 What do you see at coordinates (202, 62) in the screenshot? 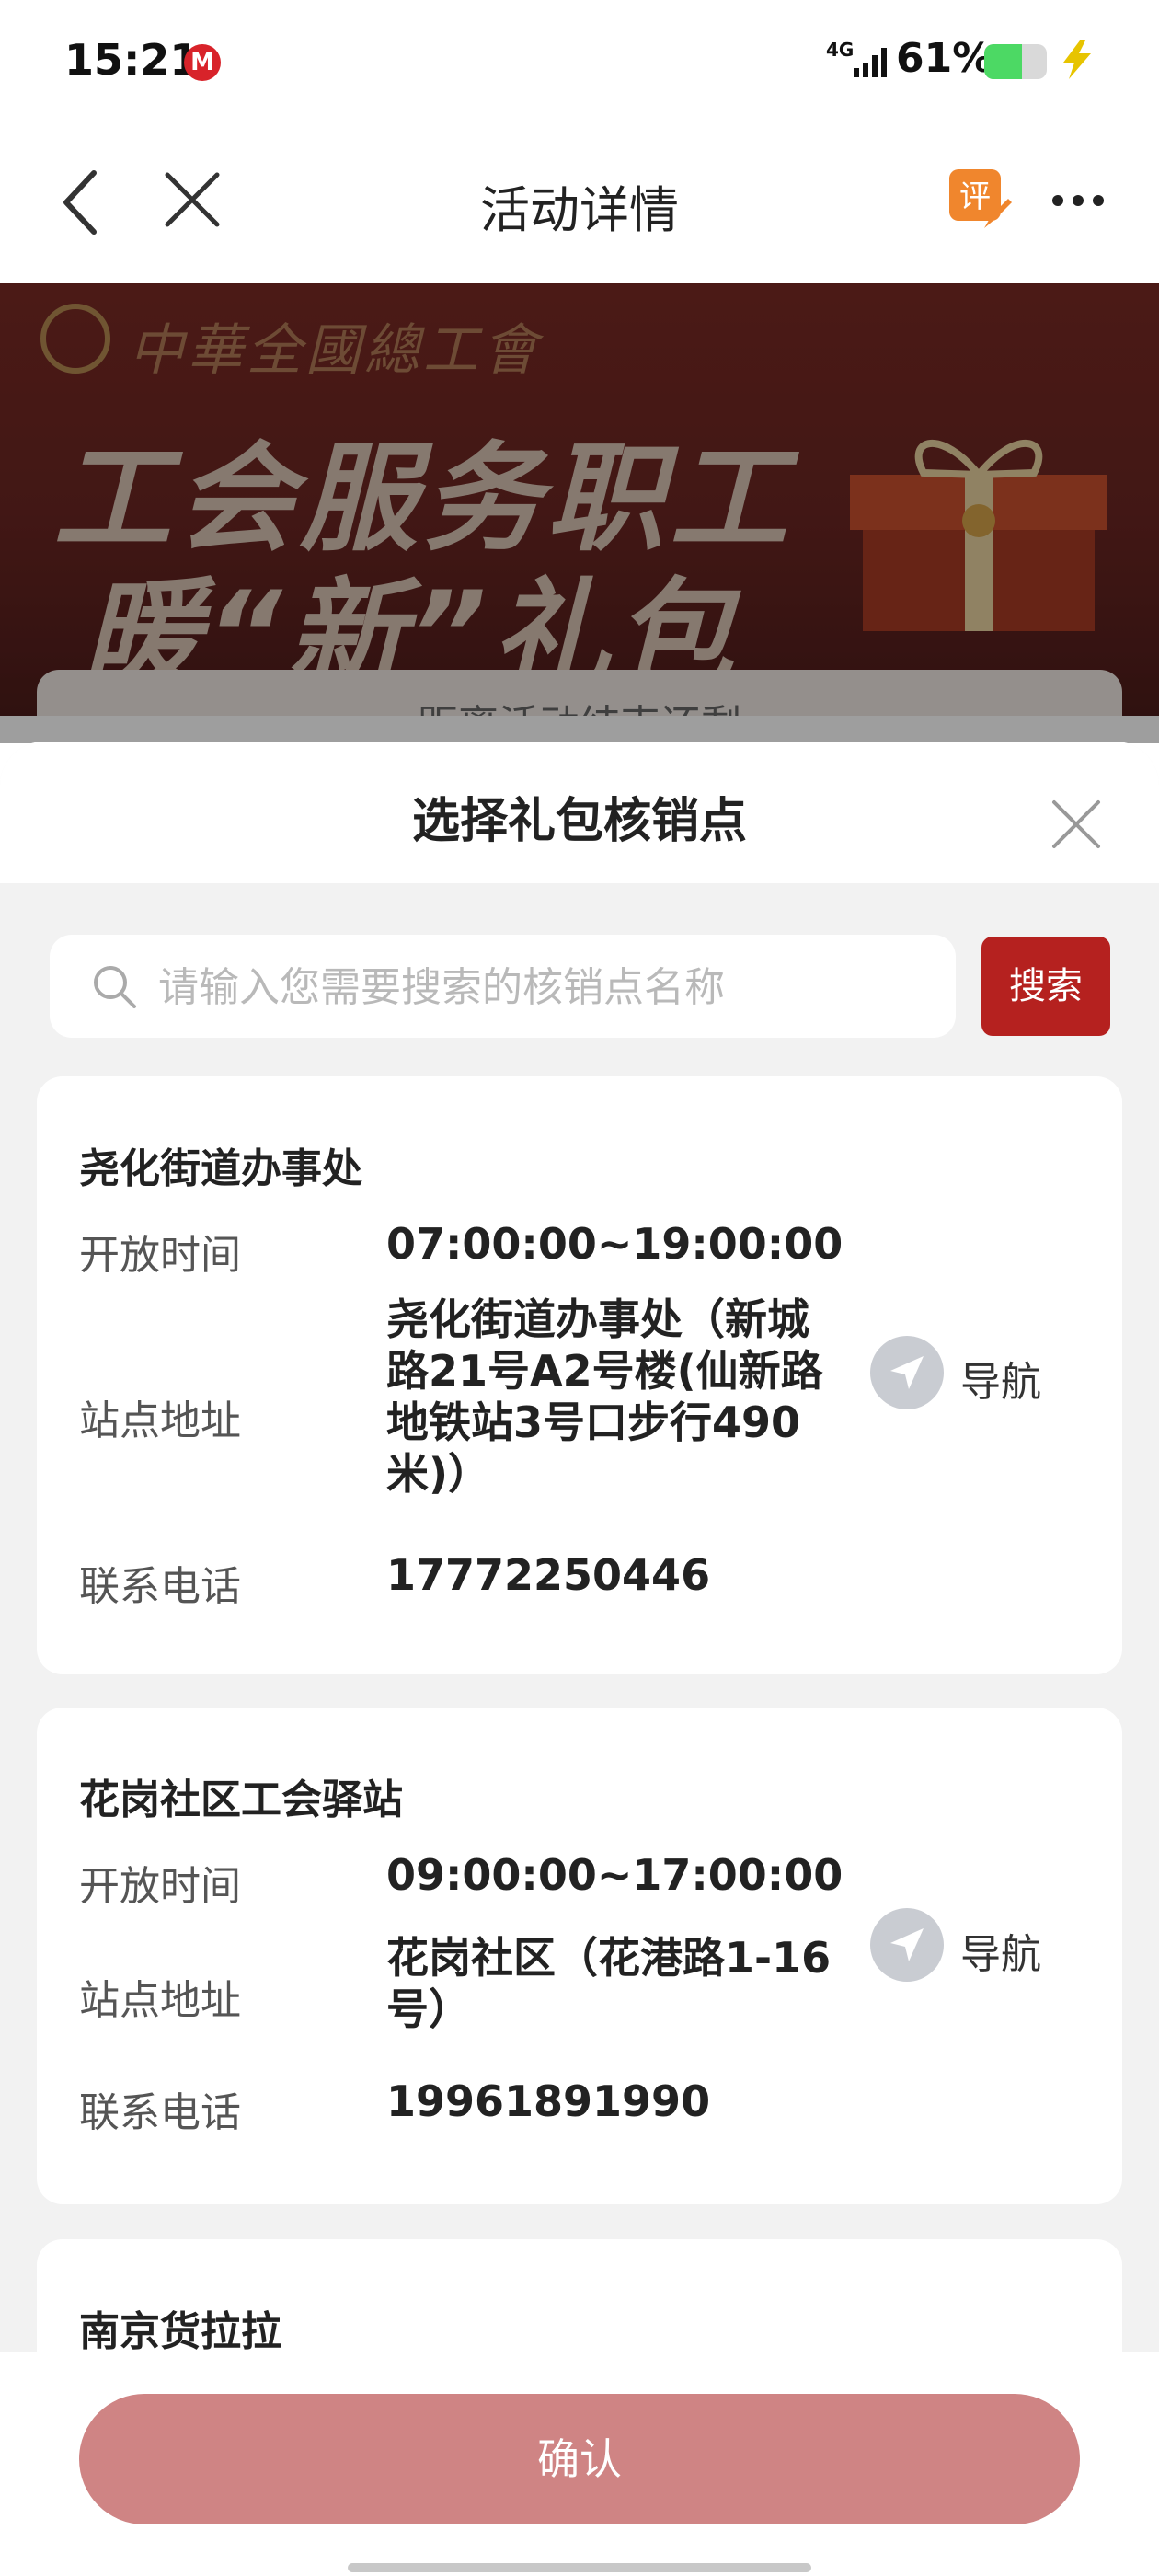
I see `bank-app-icon: M` at bounding box center [202, 62].